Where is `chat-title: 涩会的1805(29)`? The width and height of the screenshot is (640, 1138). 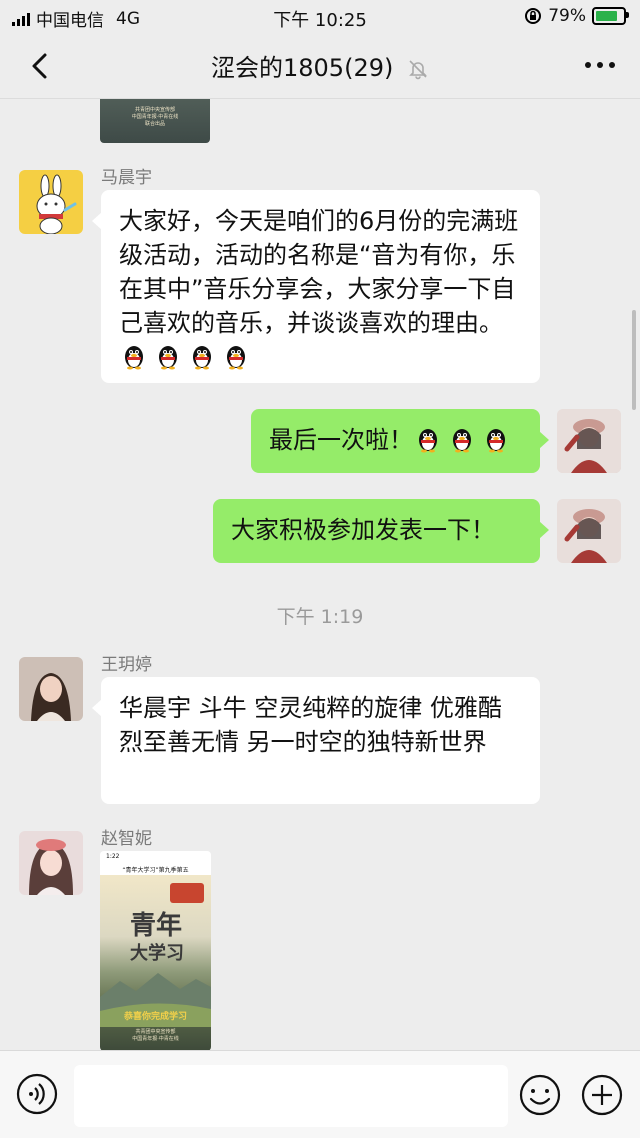 chat-title: 涩会的1805(29) is located at coordinates (320, 65).